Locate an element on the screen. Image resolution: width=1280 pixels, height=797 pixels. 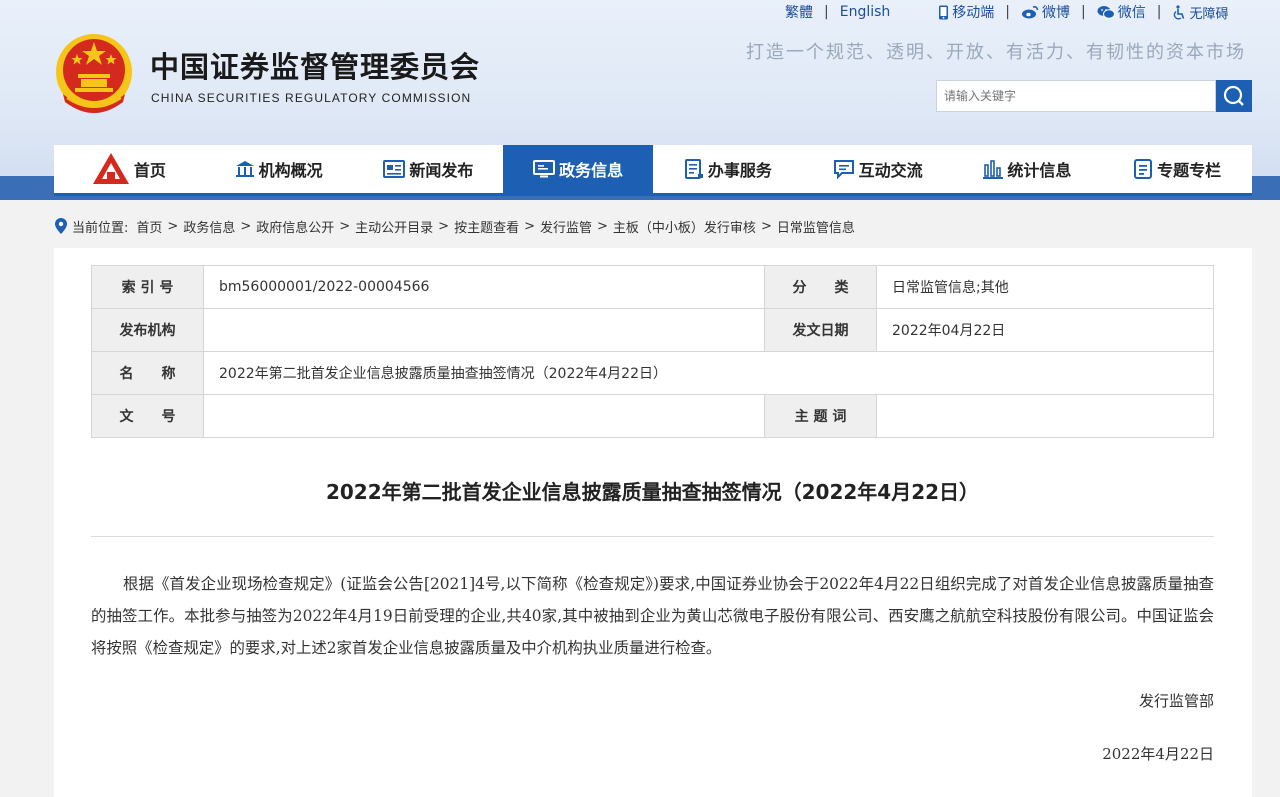
search-input is located at coordinates (1076, 96).